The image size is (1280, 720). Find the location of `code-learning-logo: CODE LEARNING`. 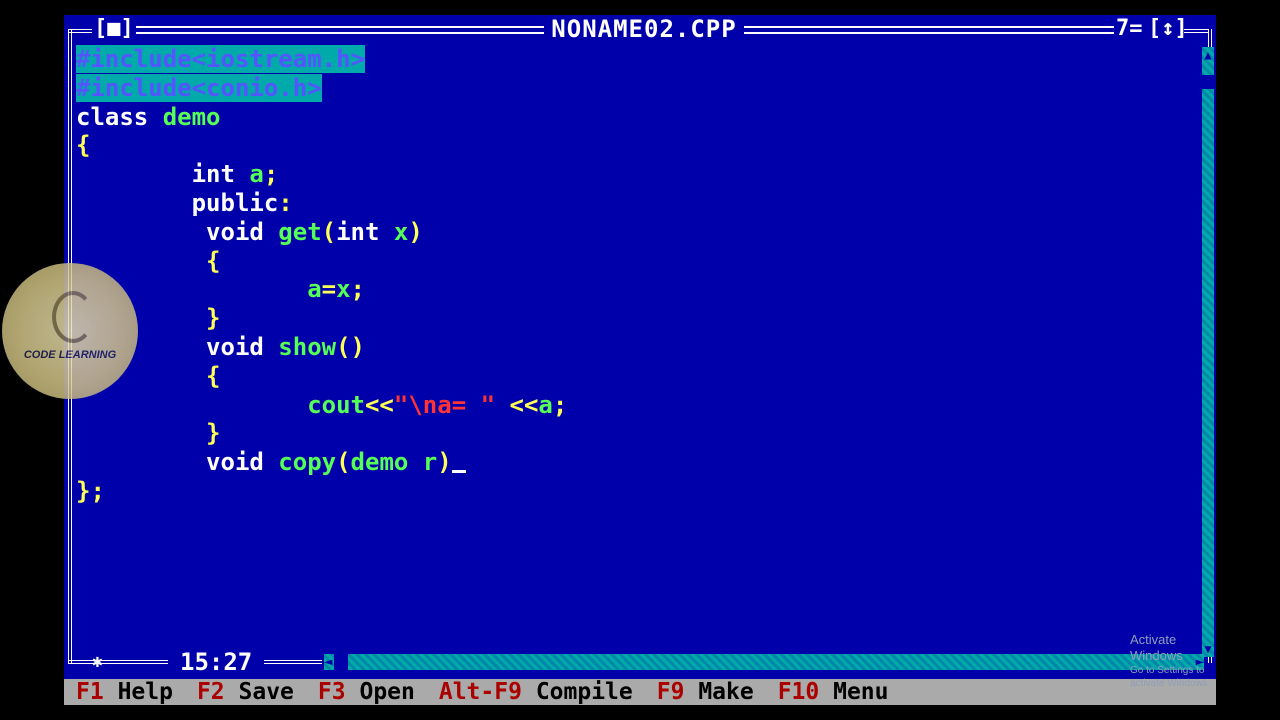

code-learning-logo: CODE LEARNING is located at coordinates (70, 331).